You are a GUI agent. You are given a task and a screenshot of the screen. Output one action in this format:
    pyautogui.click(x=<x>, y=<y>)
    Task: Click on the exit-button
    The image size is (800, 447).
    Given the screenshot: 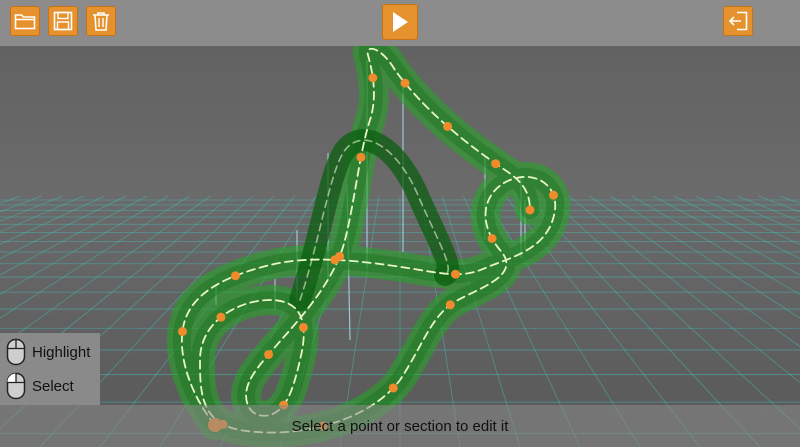 What is the action you would take?
    pyautogui.click(x=738, y=21)
    